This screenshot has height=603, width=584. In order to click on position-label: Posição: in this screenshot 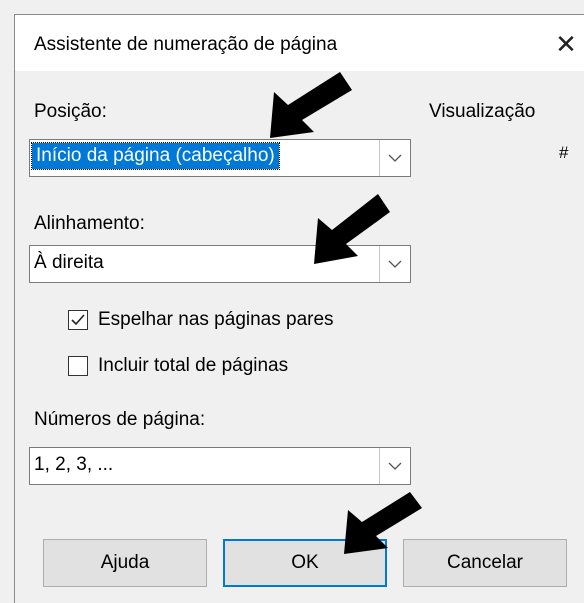, I will do `click(70, 111)`.